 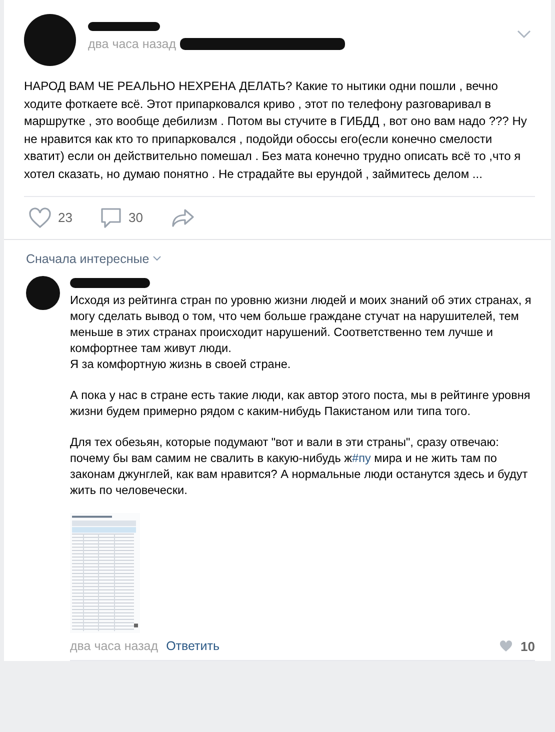 I want to click on like-count: 23, so click(x=65, y=218).